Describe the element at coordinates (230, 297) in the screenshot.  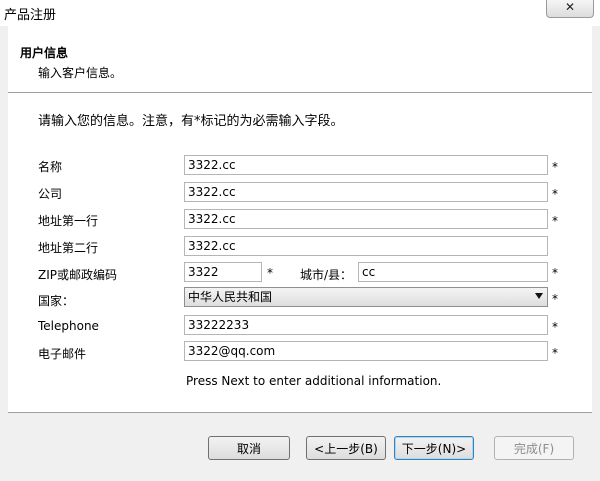
I see `country-select-value: 中华人民共和国` at that location.